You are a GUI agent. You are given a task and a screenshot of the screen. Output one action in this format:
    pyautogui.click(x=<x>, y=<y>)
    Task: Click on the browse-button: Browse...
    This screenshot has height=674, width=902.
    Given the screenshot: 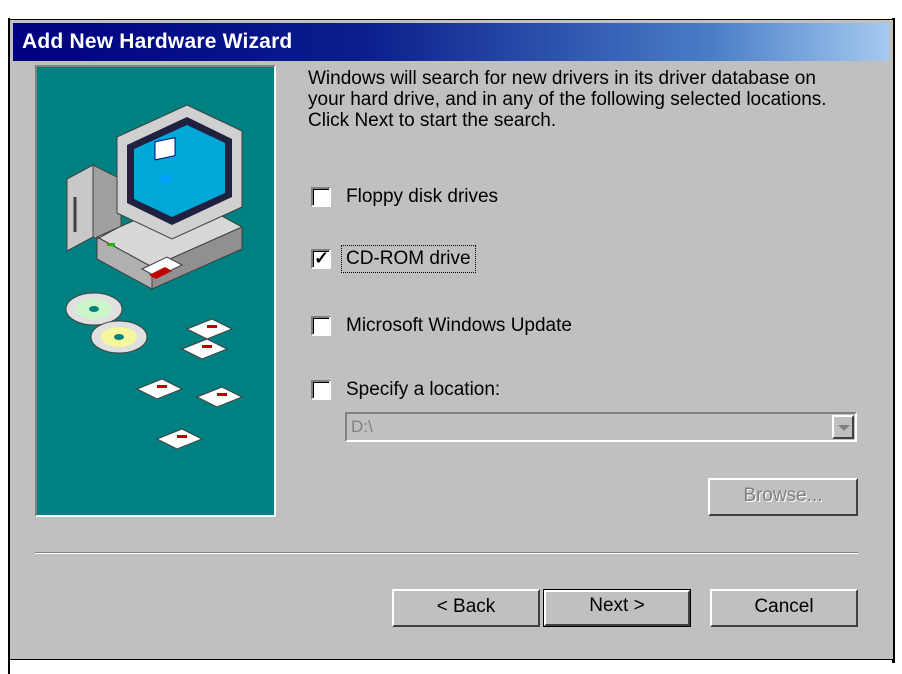 What is the action you would take?
    pyautogui.click(x=783, y=497)
    